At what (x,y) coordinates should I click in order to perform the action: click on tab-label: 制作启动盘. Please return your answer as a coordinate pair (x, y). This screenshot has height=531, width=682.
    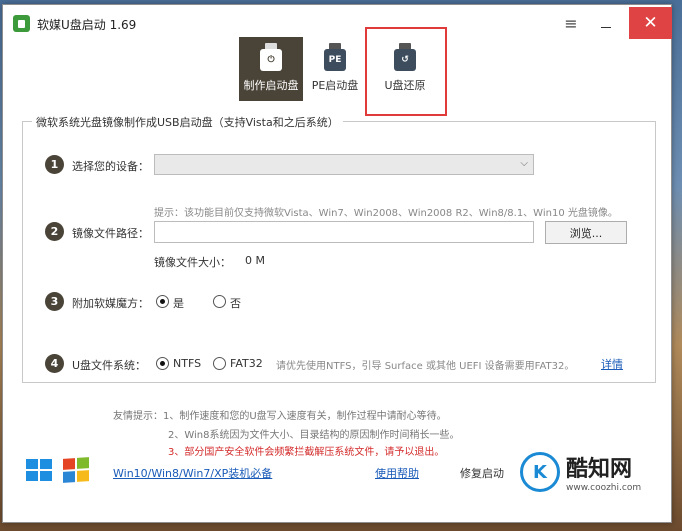
    Looking at the image, I should click on (271, 85).